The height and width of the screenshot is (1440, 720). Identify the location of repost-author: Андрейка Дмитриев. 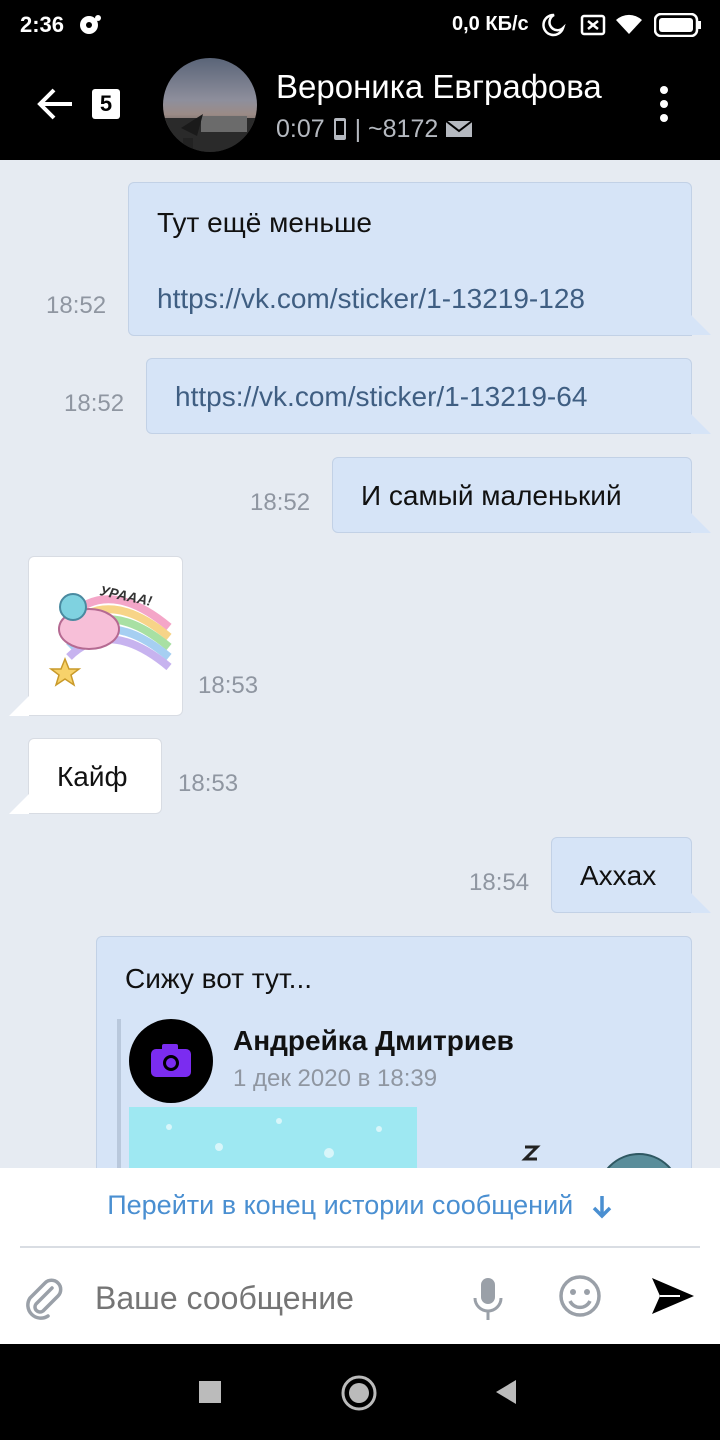
(373, 1041).